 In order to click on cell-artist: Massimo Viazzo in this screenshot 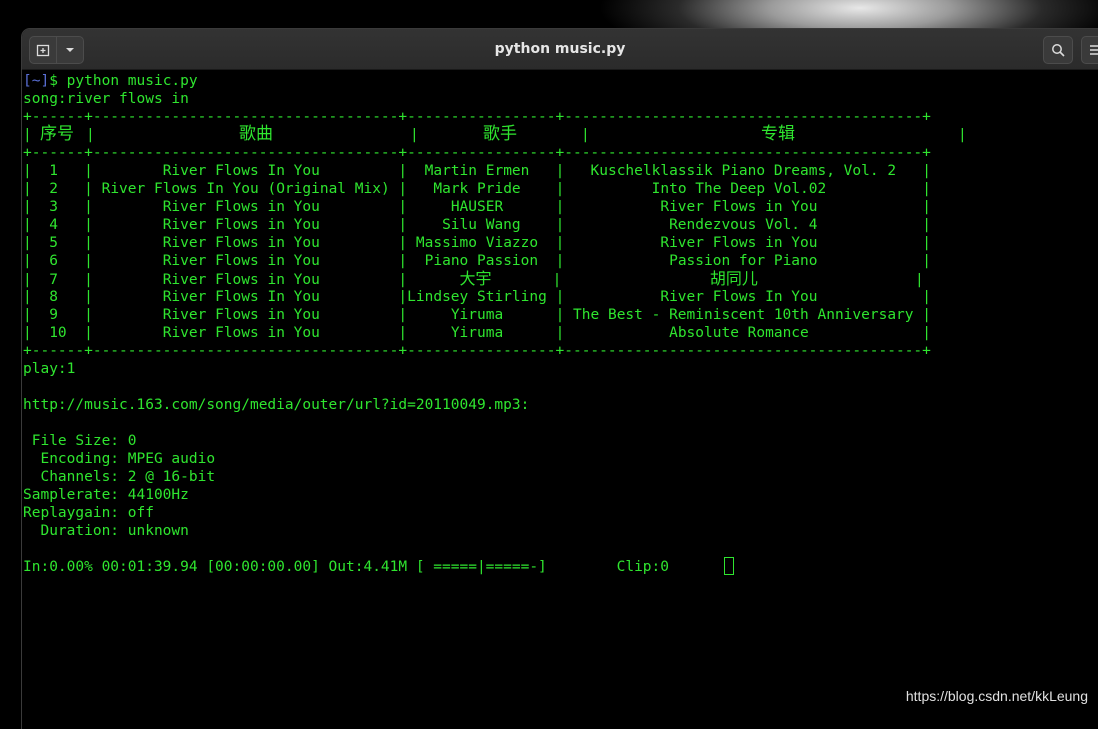, I will do `click(477, 243)`.